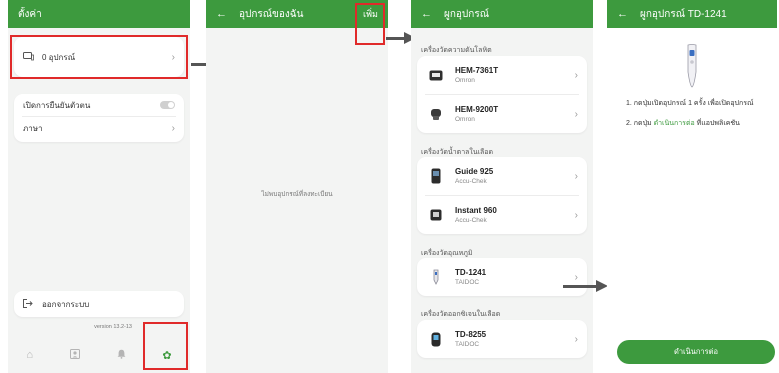 The image size is (779, 373). Describe the element at coordinates (502, 114) in the screenshot. I see `device-row-hem-9200t: HEM-9200T Omron ›` at that location.